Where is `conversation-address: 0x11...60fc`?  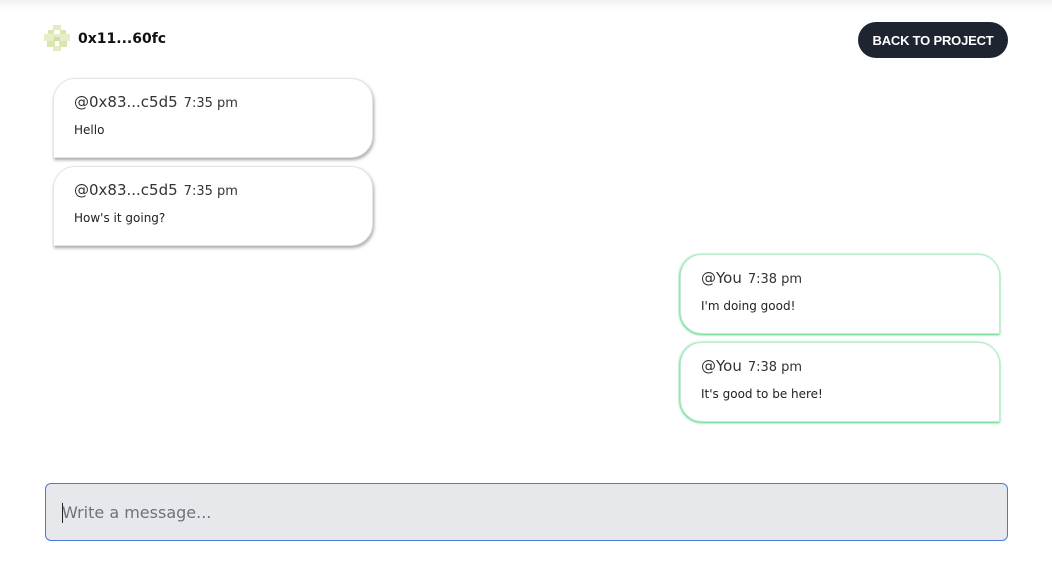
conversation-address: 0x11...60fc is located at coordinates (122, 39).